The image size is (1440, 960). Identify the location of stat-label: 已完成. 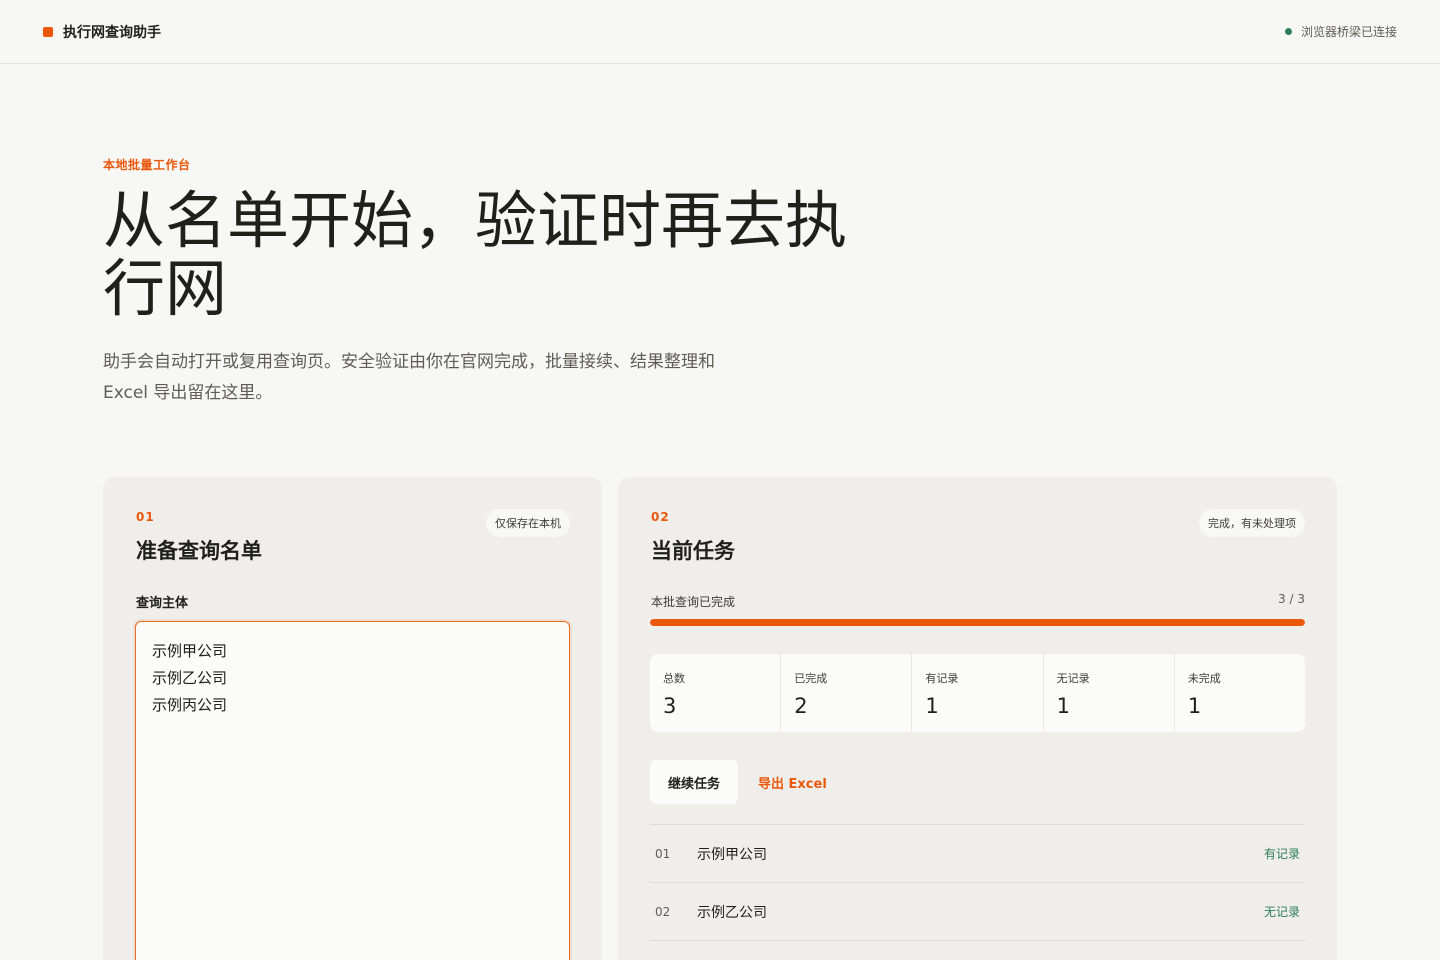
(811, 678).